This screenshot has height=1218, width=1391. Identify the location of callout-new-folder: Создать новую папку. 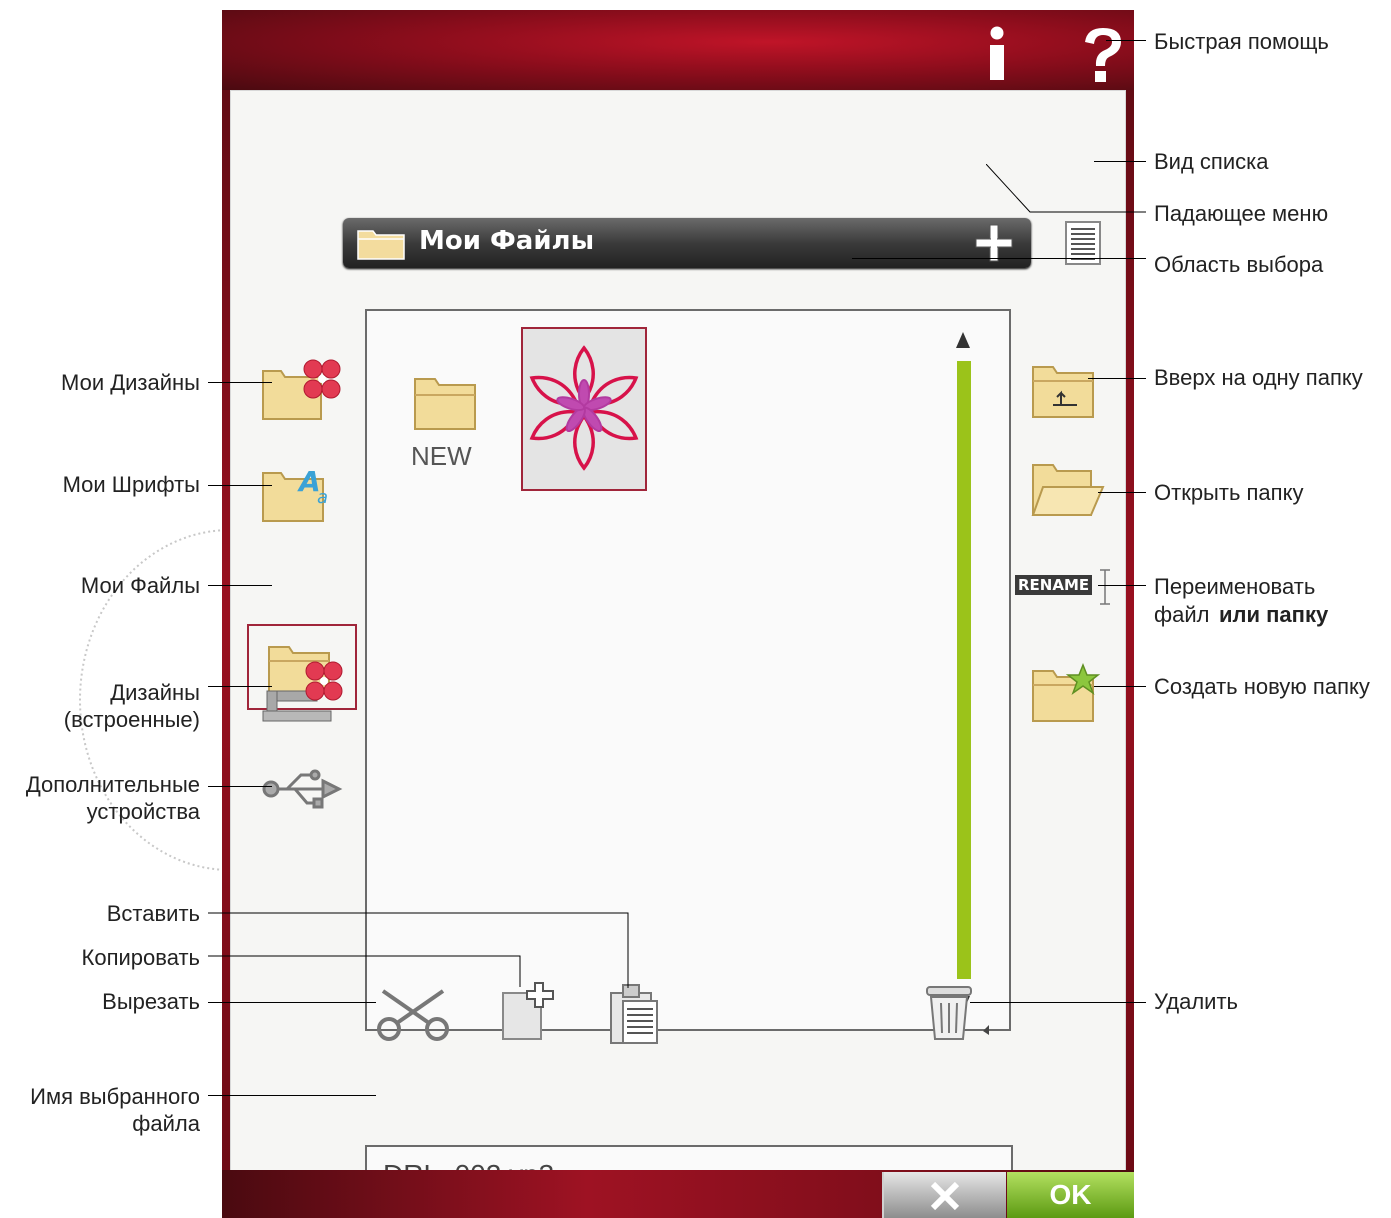
(1262, 686).